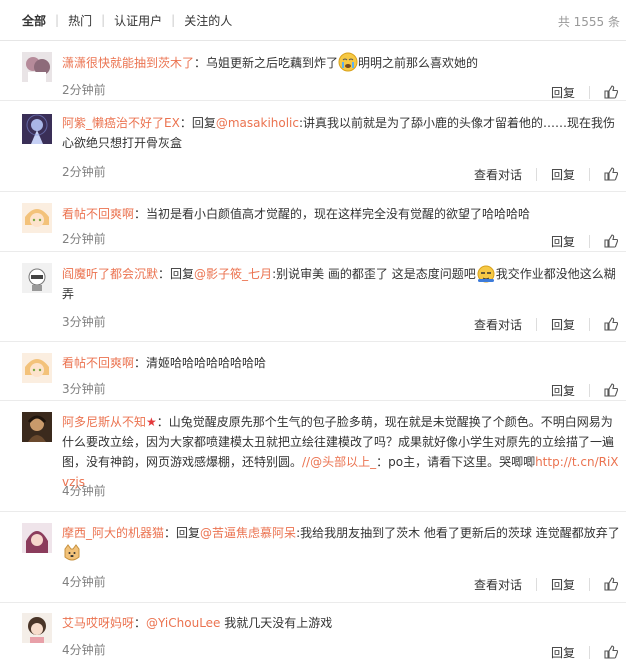 This screenshot has width=626, height=663. I want to click on doge-face-icon, so click(486, 273).